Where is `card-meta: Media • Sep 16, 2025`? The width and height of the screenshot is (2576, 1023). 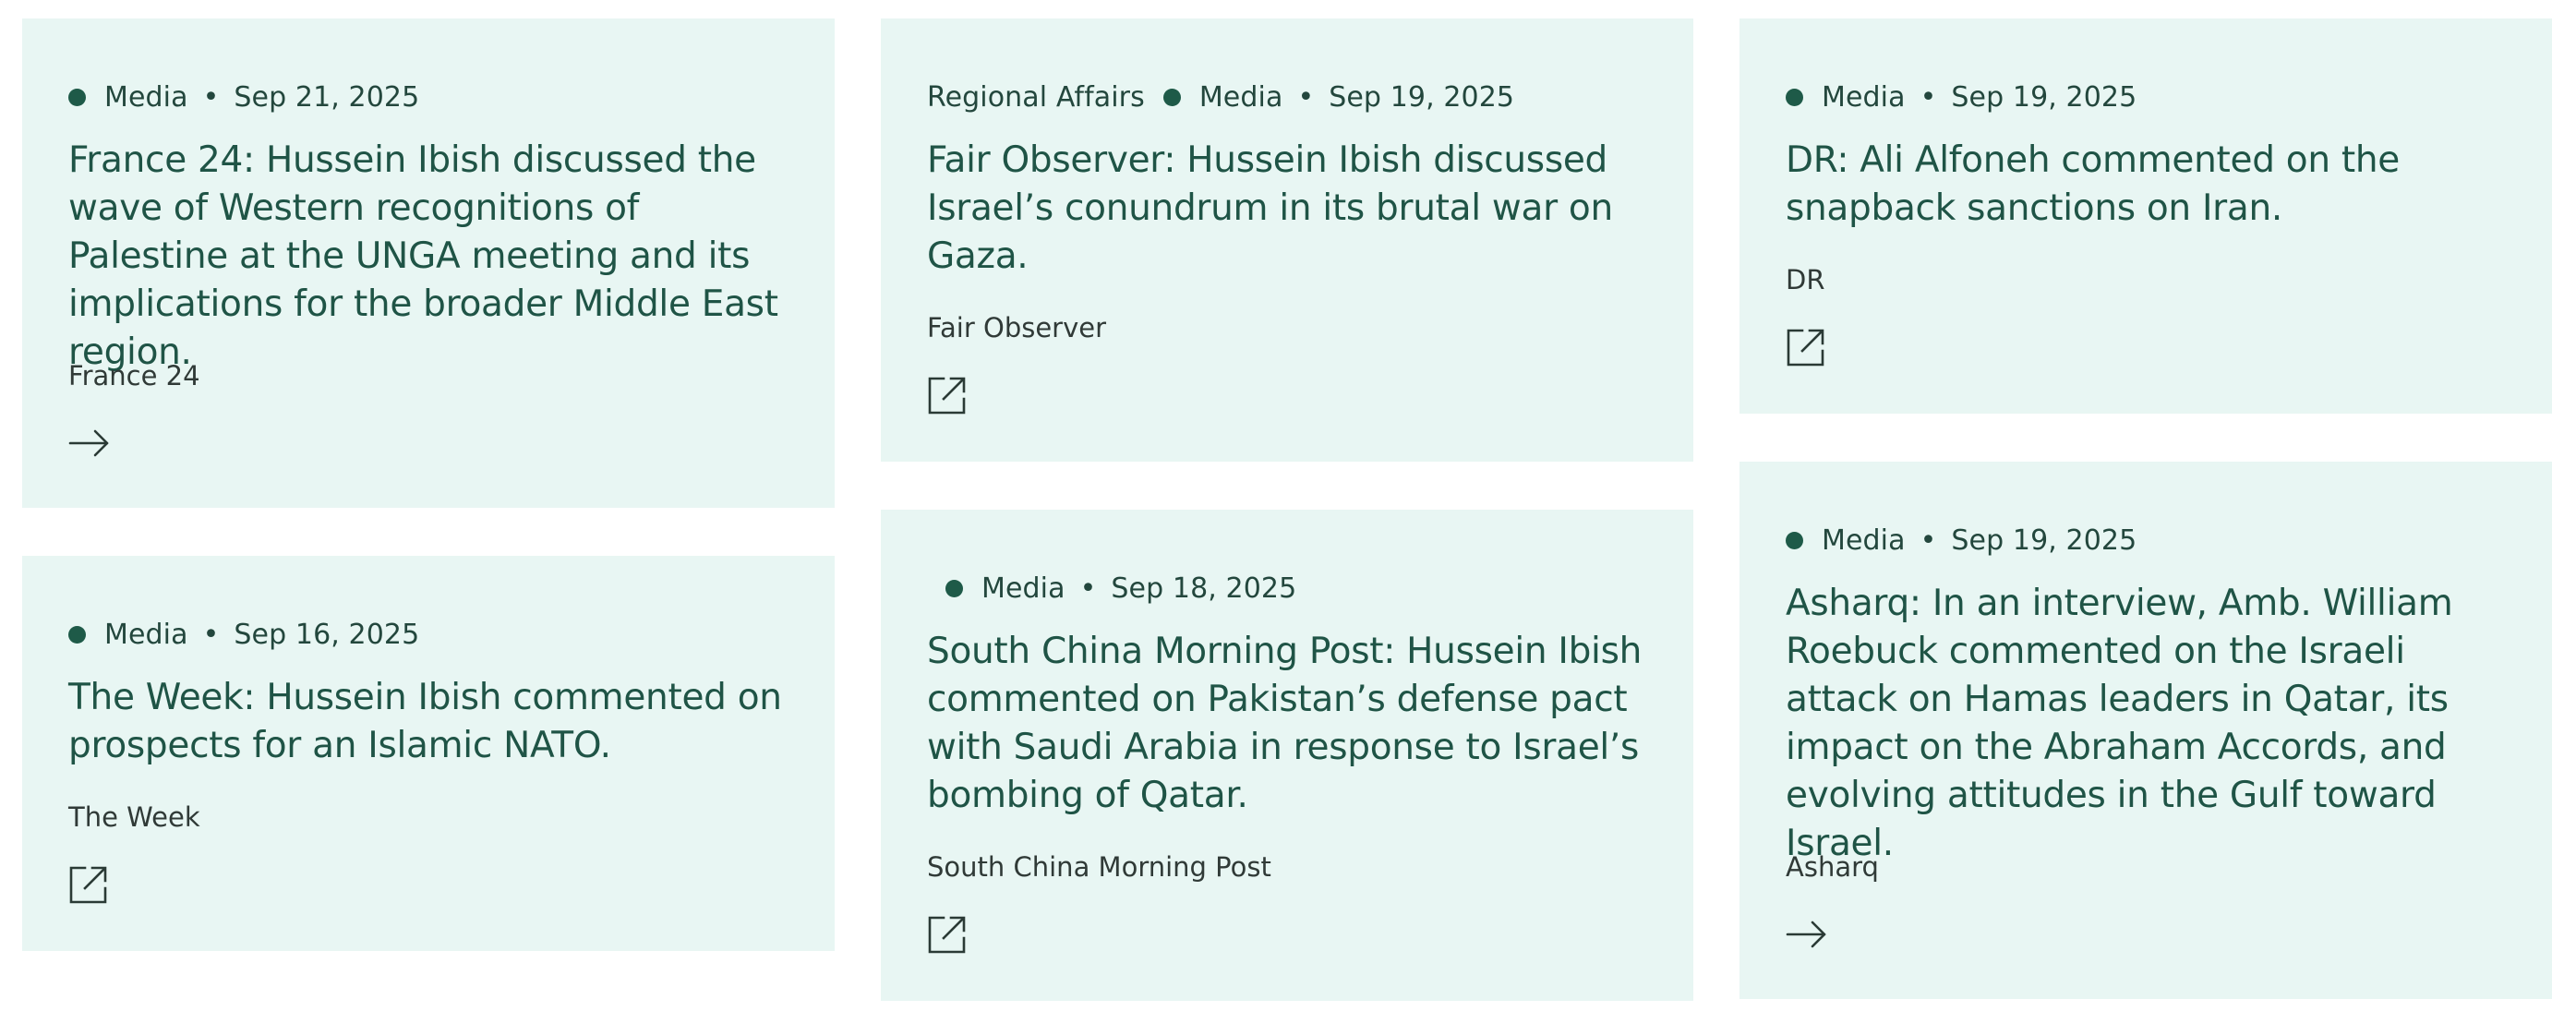
card-meta: Media • Sep 16, 2025 is located at coordinates (243, 635).